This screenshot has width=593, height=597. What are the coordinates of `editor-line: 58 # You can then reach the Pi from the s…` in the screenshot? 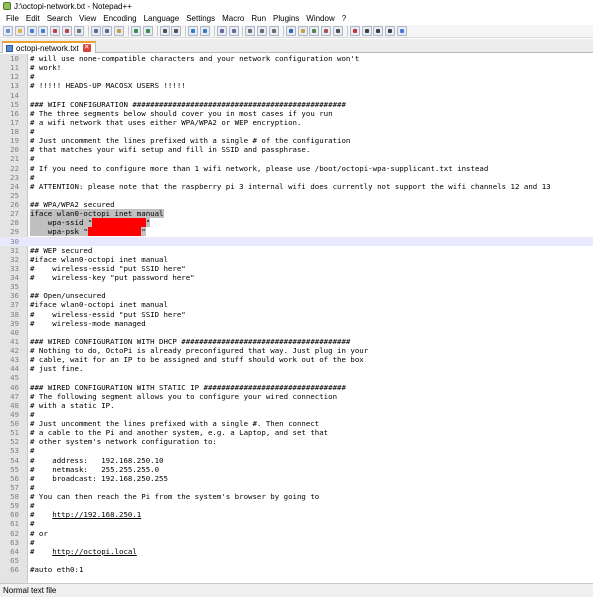 It's located at (296, 496).